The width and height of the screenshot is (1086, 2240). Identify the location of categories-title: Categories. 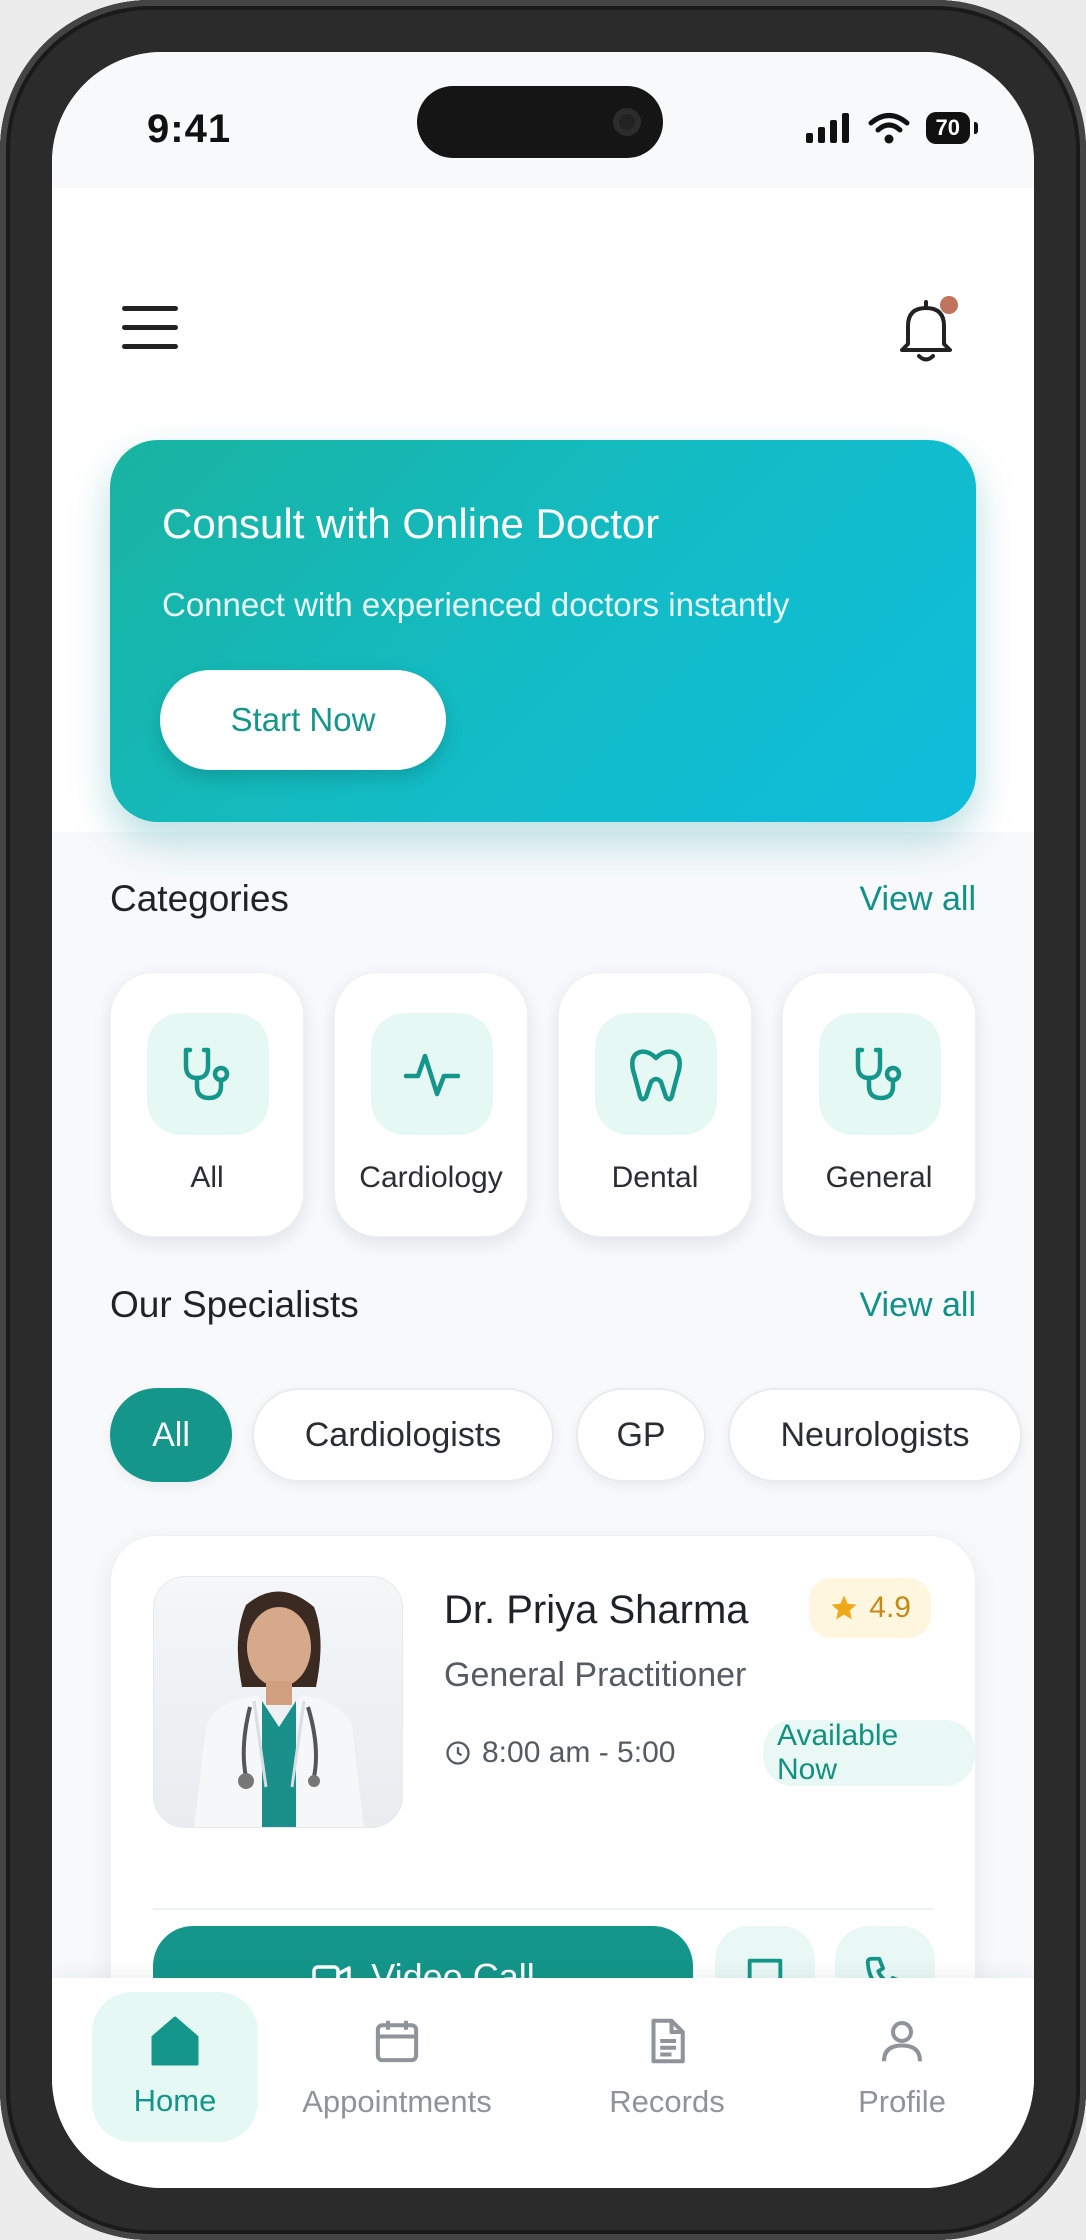
(199, 898).